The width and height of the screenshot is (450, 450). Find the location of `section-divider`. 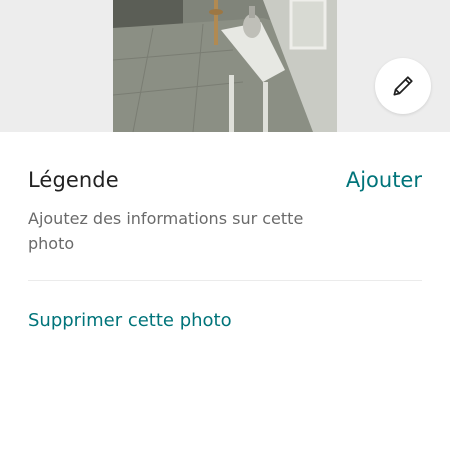

section-divider is located at coordinates (225, 280).